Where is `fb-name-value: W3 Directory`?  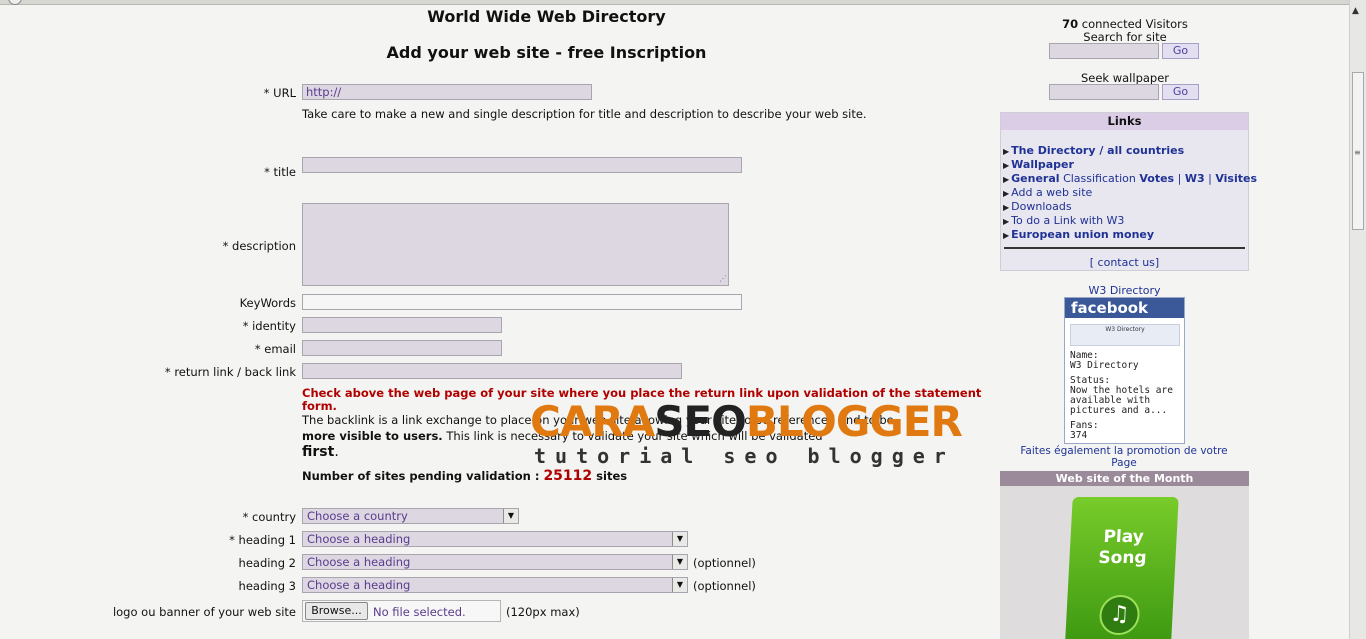
fb-name-value: W3 Directory is located at coordinates (1104, 365).